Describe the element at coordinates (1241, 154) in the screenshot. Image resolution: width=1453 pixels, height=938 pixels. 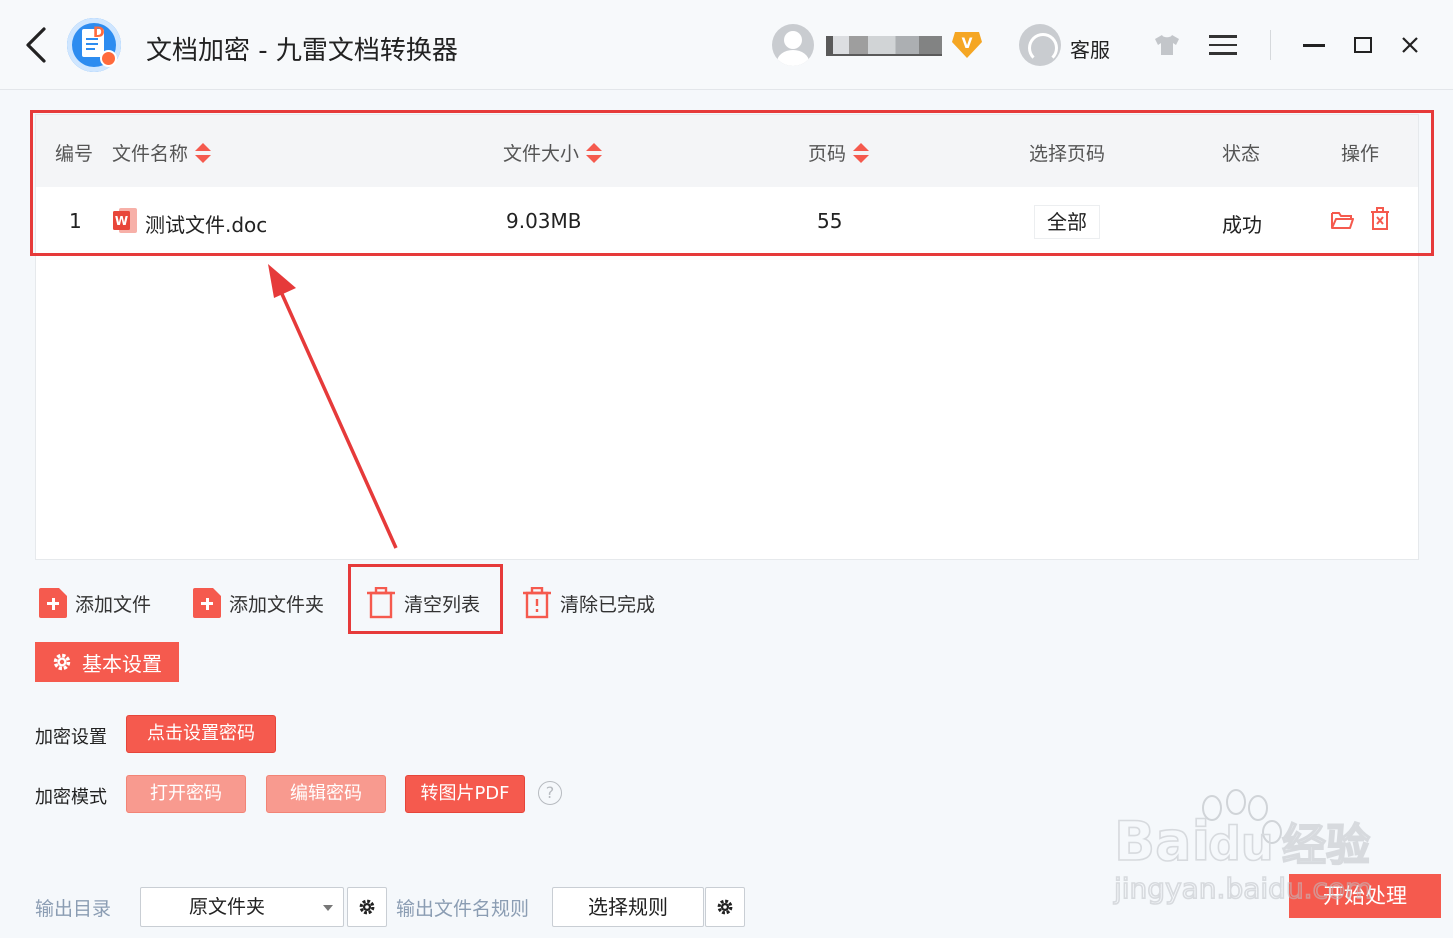
I see `header-status: 状态` at that location.